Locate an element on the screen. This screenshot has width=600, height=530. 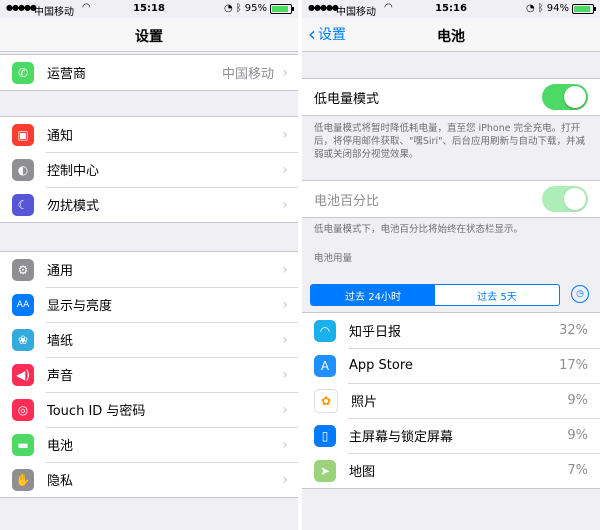
battery-percentage-group: 电池百分比 is located at coordinates (451, 199).